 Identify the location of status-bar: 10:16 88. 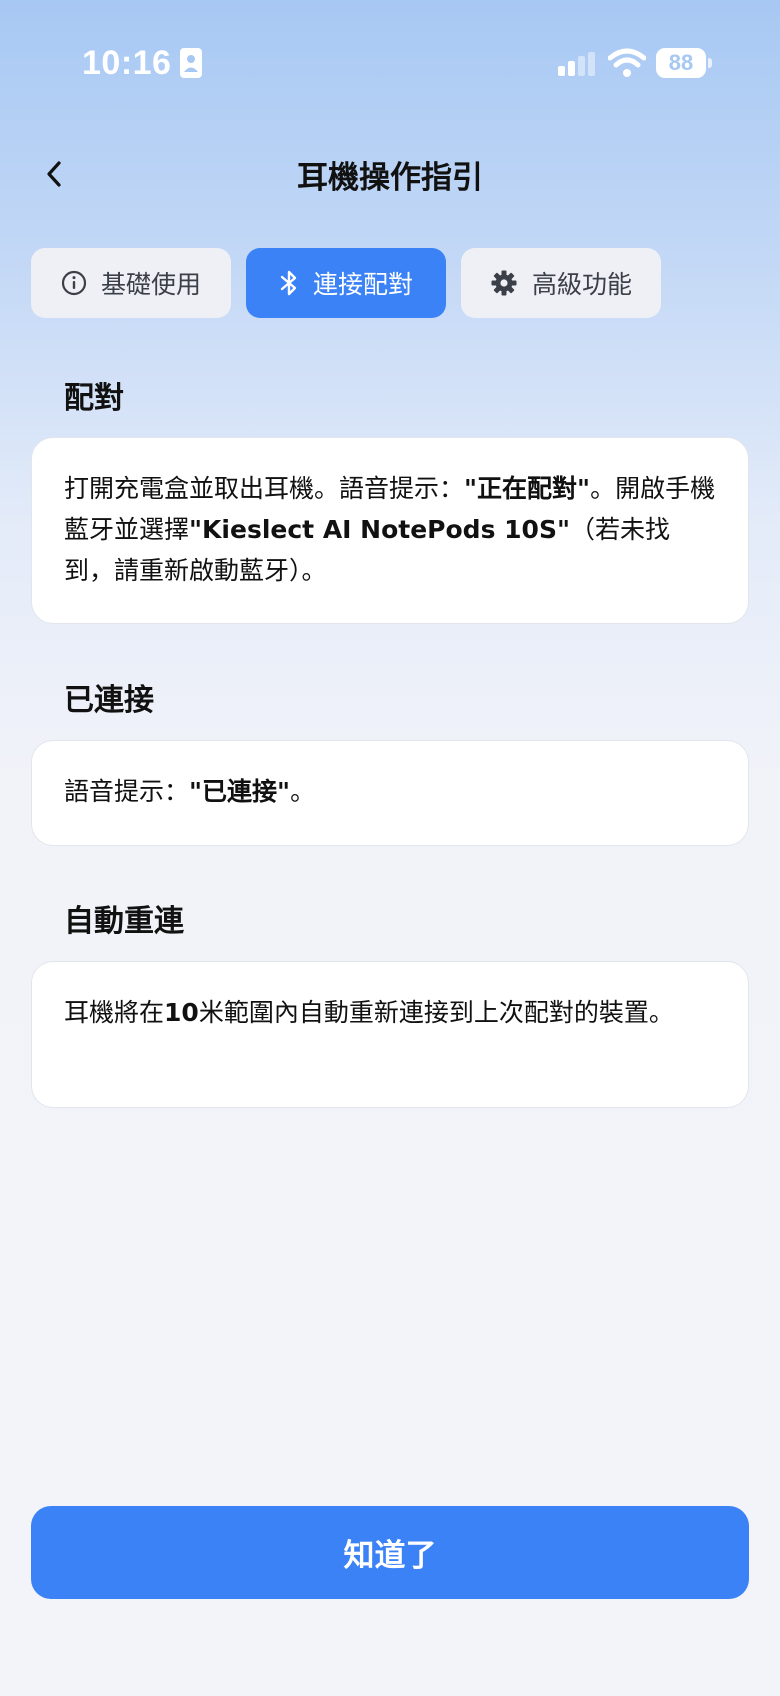
(390, 60).